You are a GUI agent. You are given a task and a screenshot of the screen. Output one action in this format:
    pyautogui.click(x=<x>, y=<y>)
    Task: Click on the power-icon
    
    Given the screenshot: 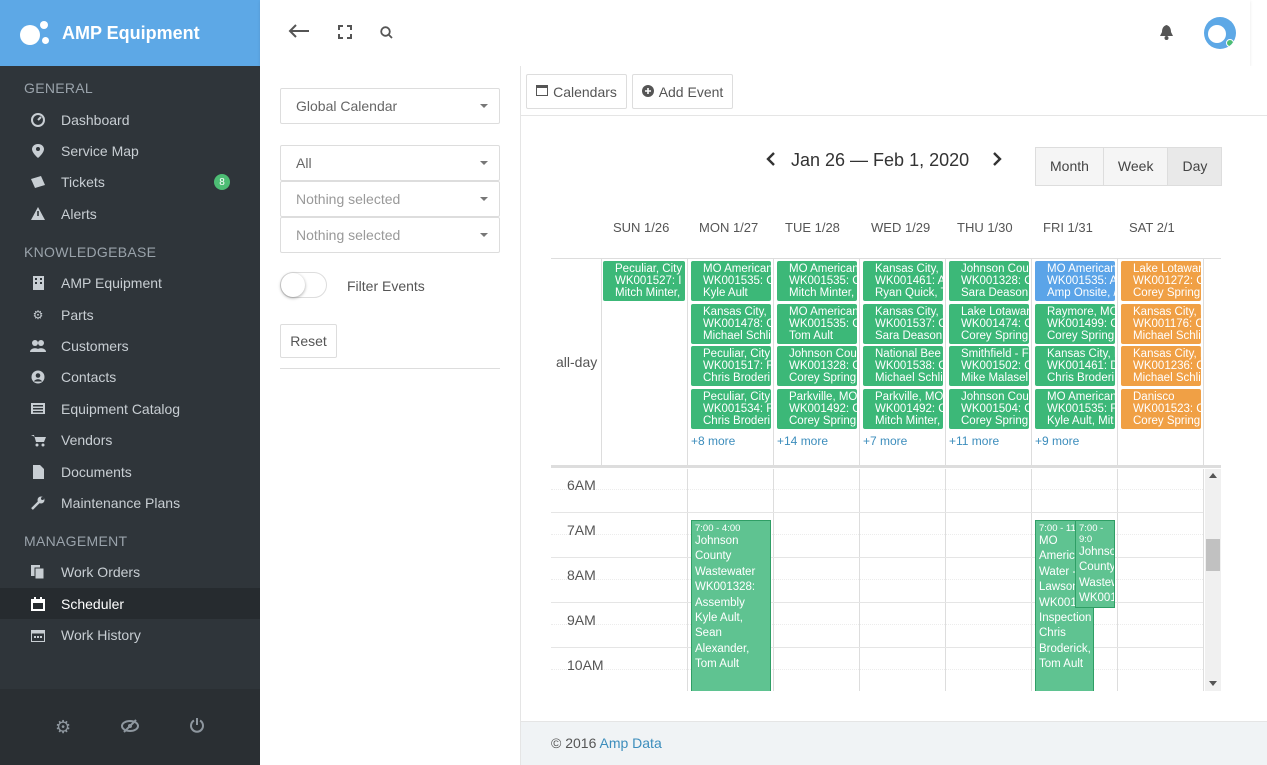 What is the action you would take?
    pyautogui.click(x=197, y=727)
    